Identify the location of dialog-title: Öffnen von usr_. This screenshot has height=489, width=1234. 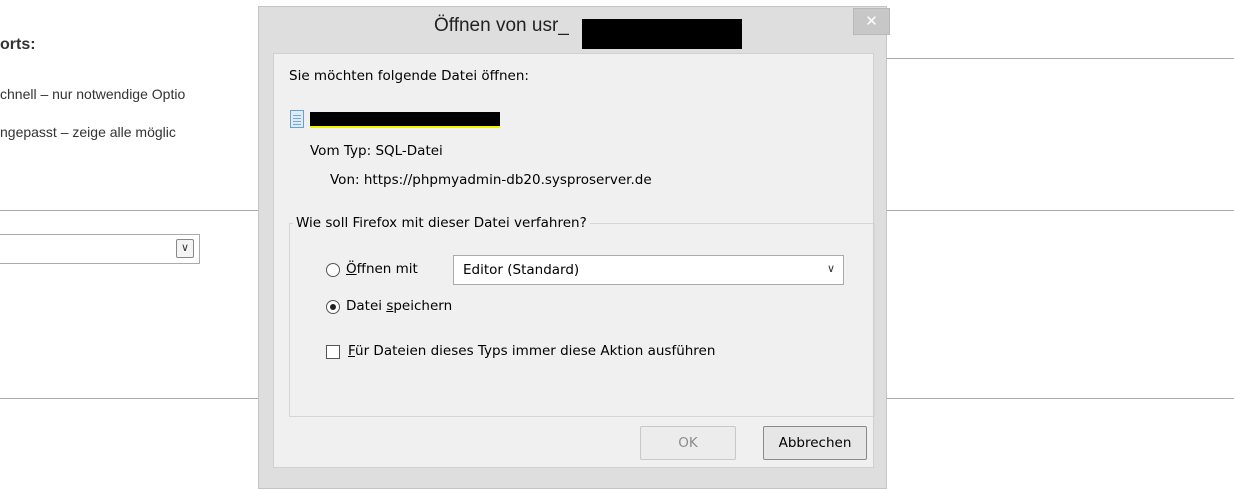
(501, 25).